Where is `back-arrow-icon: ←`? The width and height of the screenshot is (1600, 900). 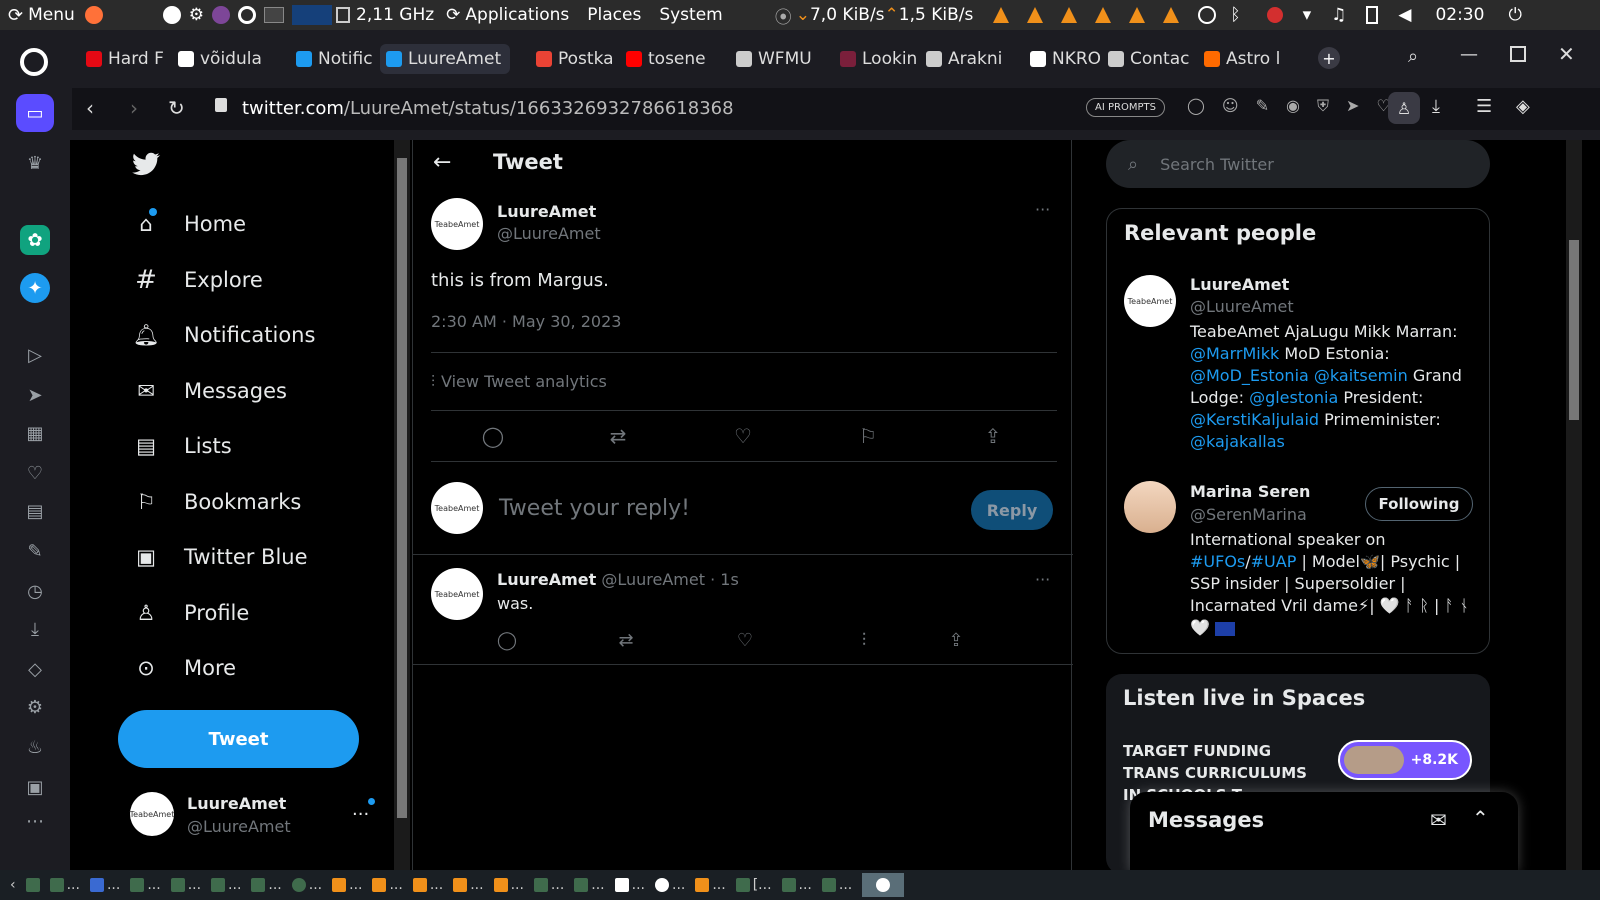 back-arrow-icon: ← is located at coordinates (442, 162).